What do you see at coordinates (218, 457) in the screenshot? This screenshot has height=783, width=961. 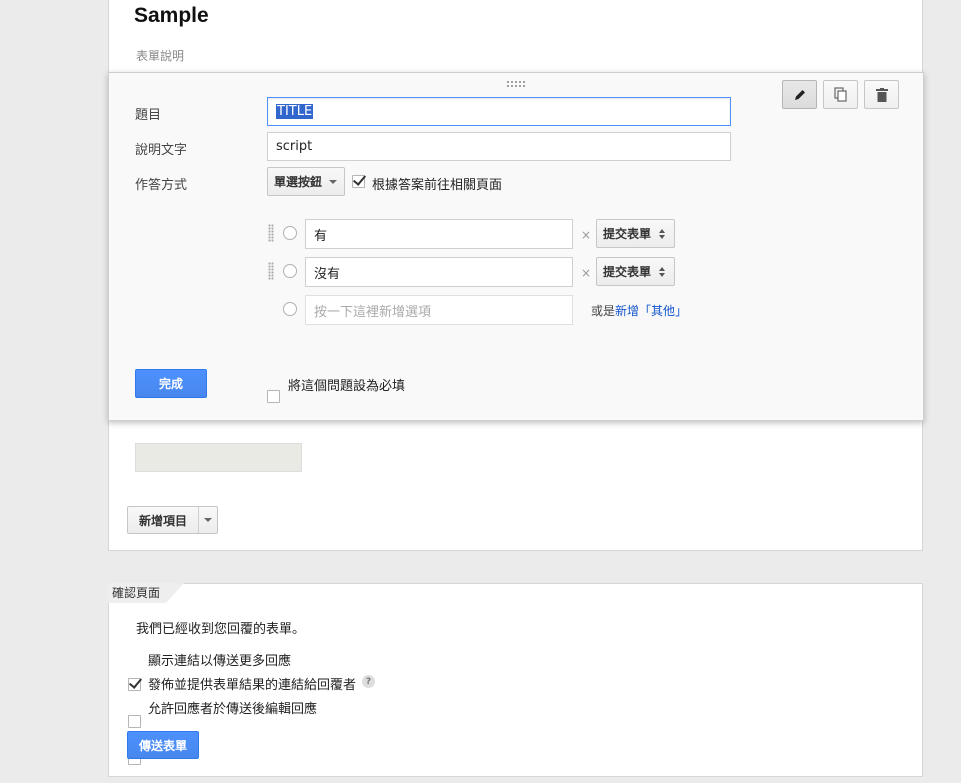 I see `page-break-placeholder` at bounding box center [218, 457].